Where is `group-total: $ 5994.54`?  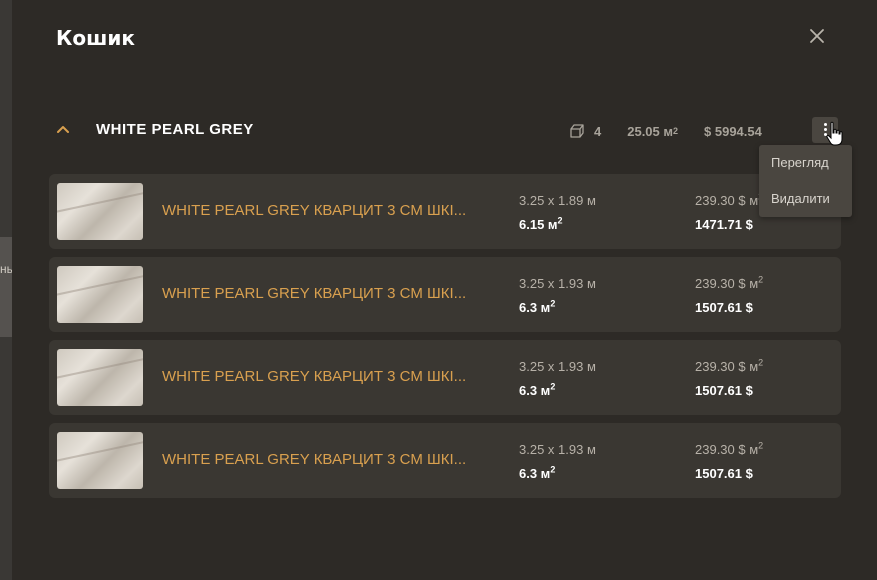
group-total: $ 5994.54 is located at coordinates (733, 131).